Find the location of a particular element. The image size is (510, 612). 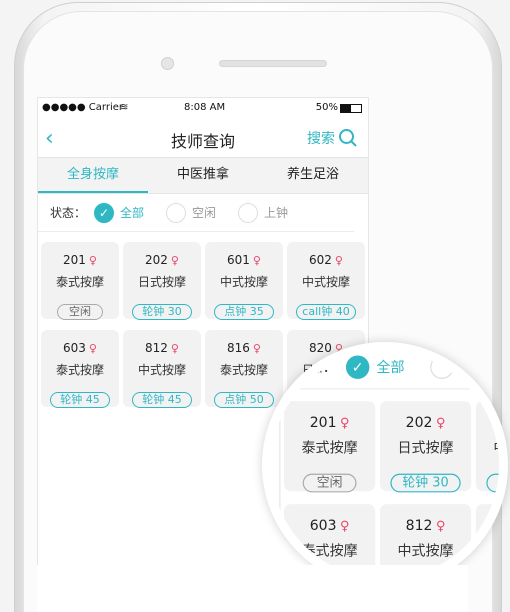

technician-card: 812♀ 中式按摩轮钟 45 is located at coordinates (162, 369).